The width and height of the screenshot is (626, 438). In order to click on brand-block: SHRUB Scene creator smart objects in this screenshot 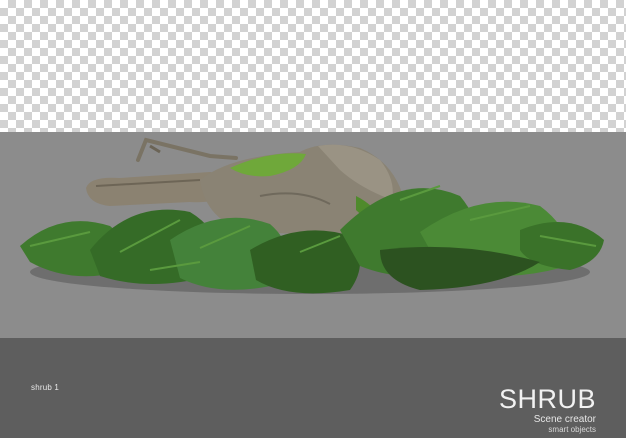, I will do `click(547, 410)`.